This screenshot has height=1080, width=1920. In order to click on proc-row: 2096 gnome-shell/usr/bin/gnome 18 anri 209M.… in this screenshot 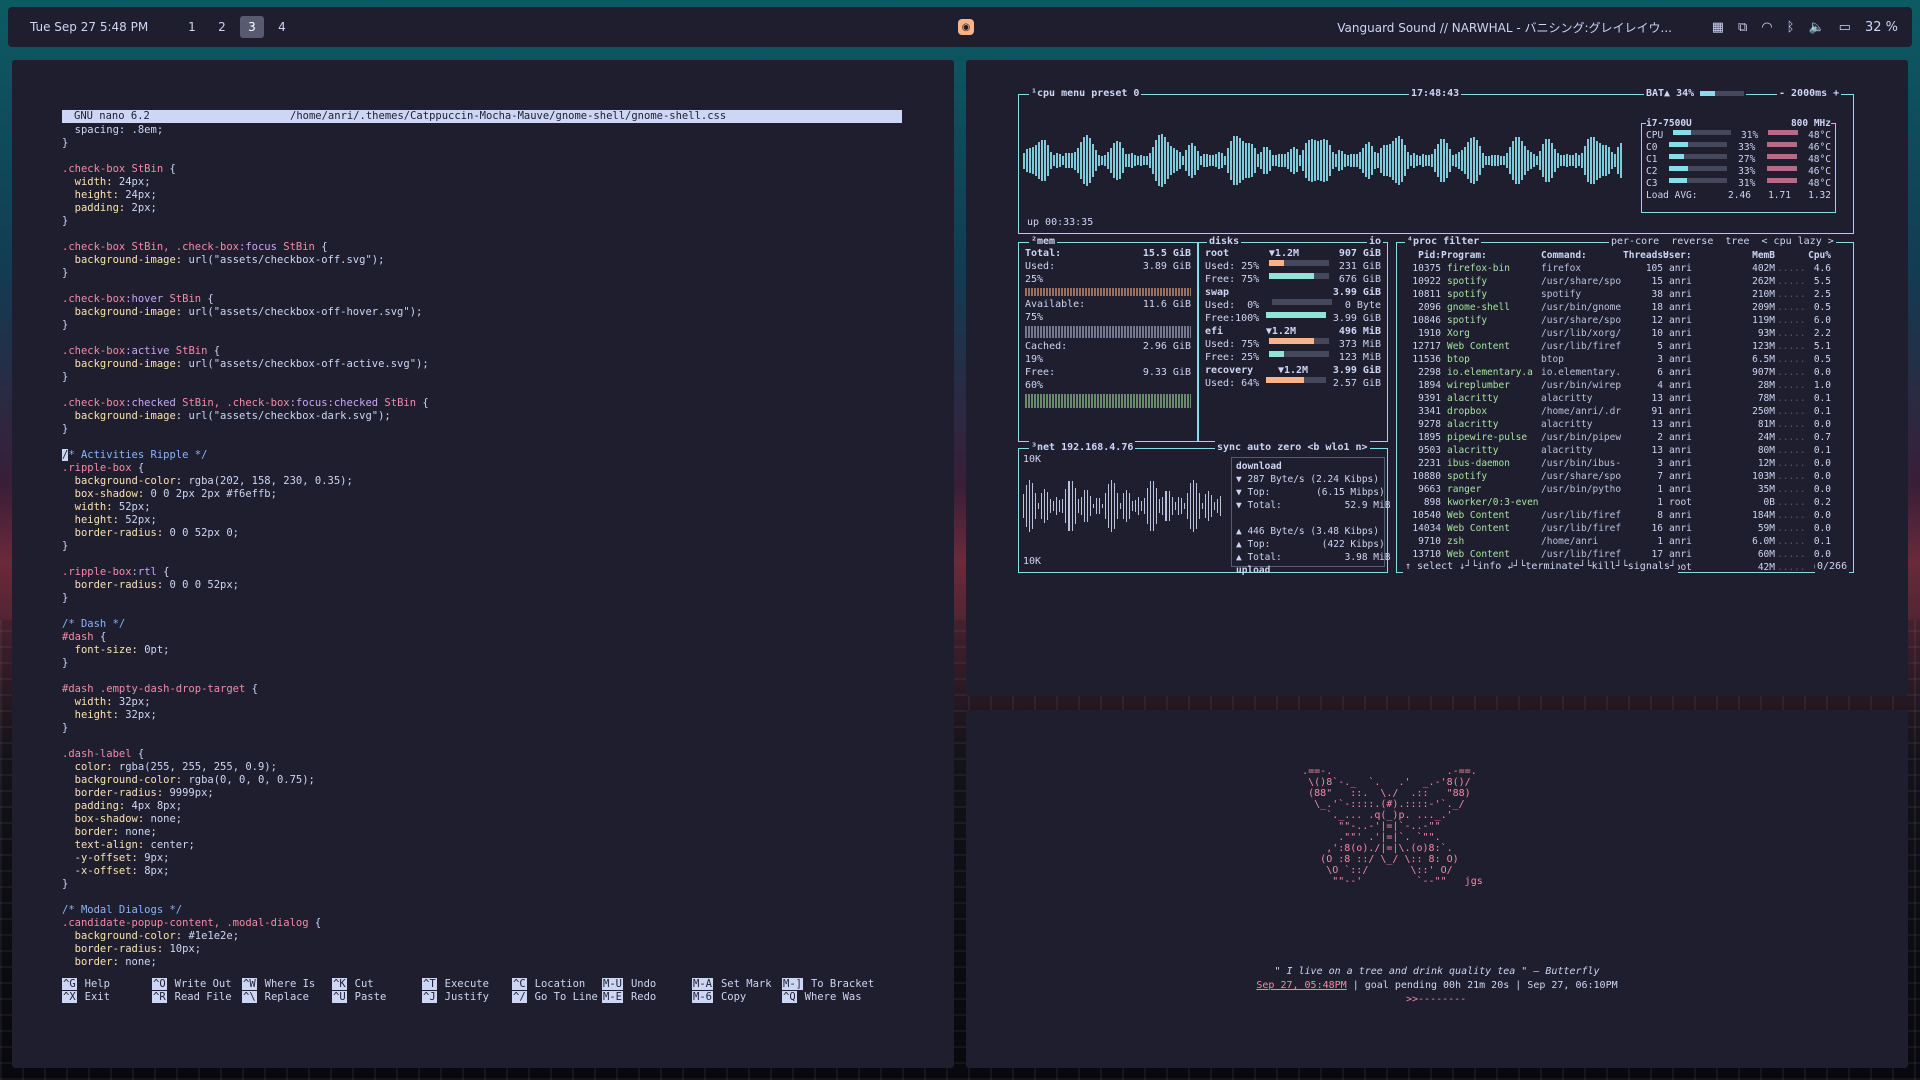, I will do `click(1625, 307)`.